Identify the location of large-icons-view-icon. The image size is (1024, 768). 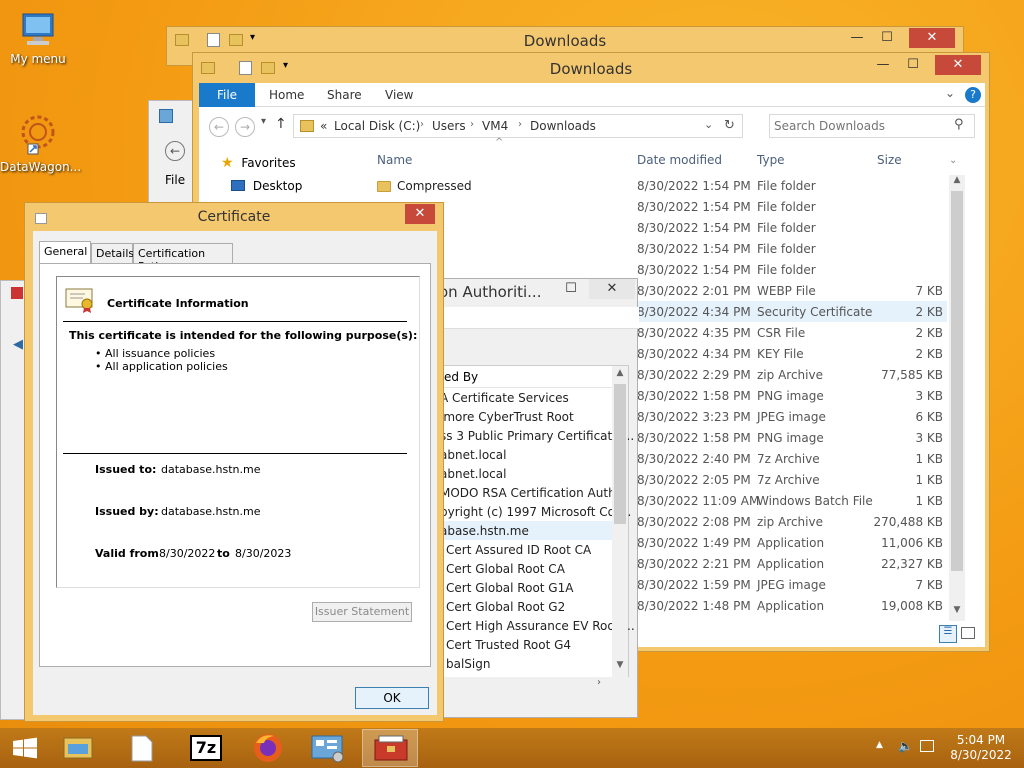
(968, 633).